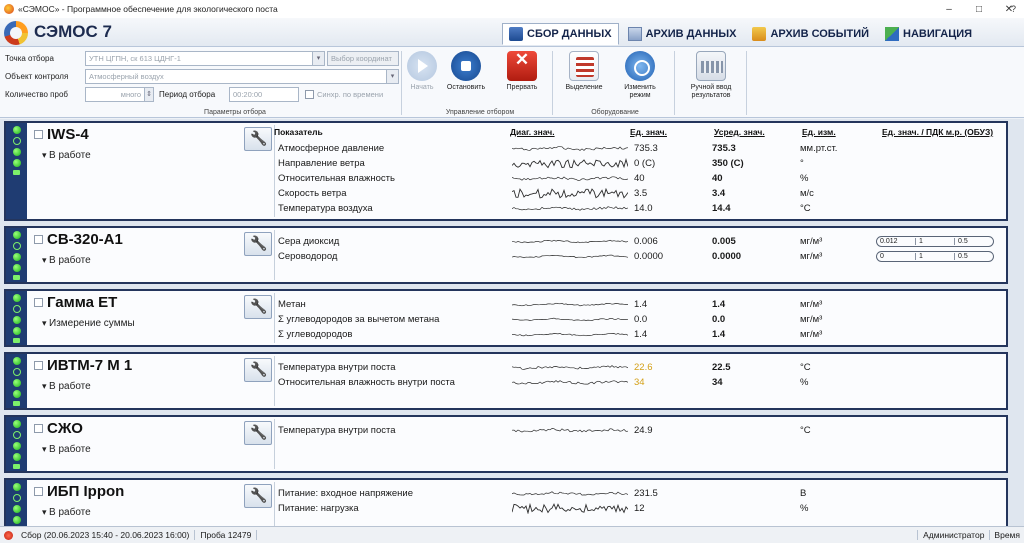  I want to click on change-mode-button: Изменить режим, so click(640, 76).